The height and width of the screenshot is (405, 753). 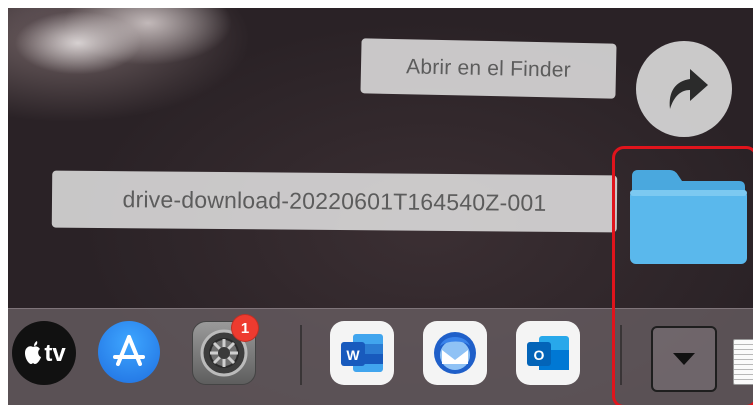 I want to click on dock-item-apple-tv: tv, so click(x=44, y=353).